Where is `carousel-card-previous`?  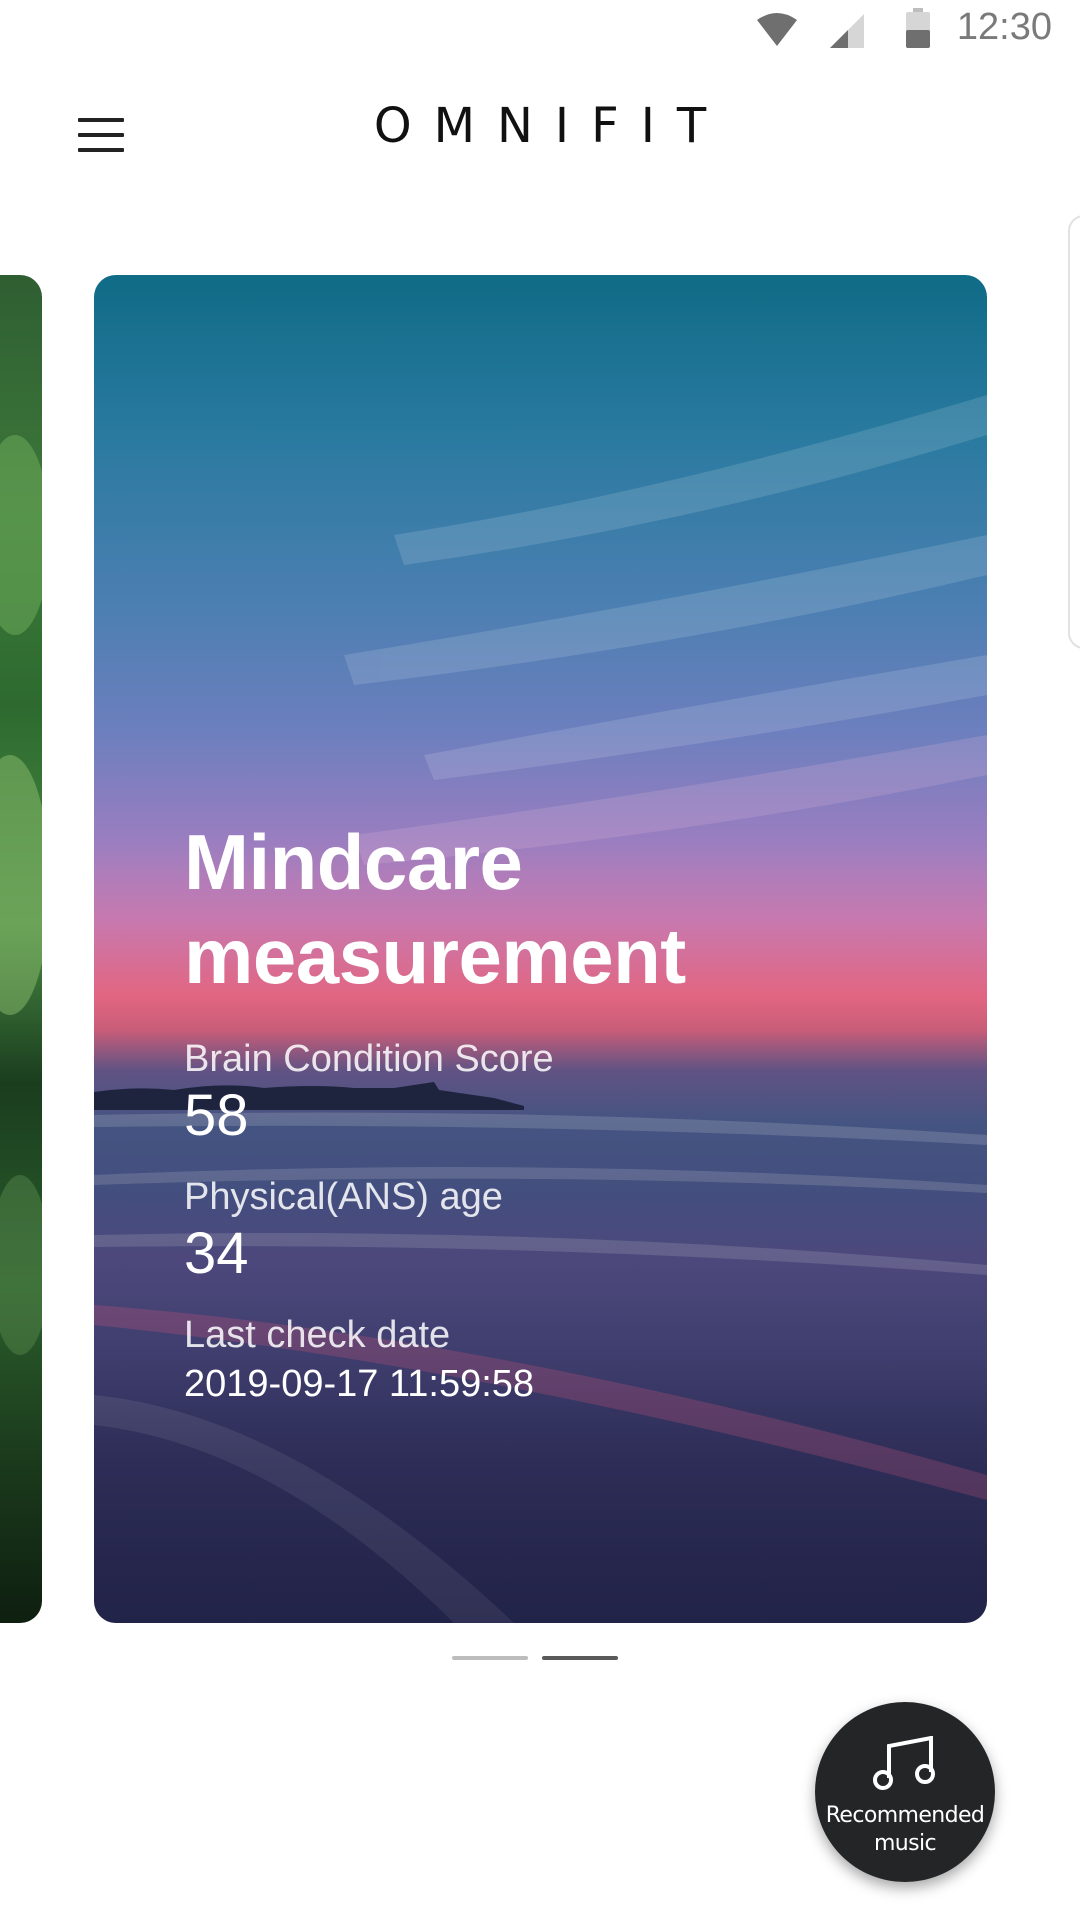
carousel-card-previous is located at coordinates (21, 949).